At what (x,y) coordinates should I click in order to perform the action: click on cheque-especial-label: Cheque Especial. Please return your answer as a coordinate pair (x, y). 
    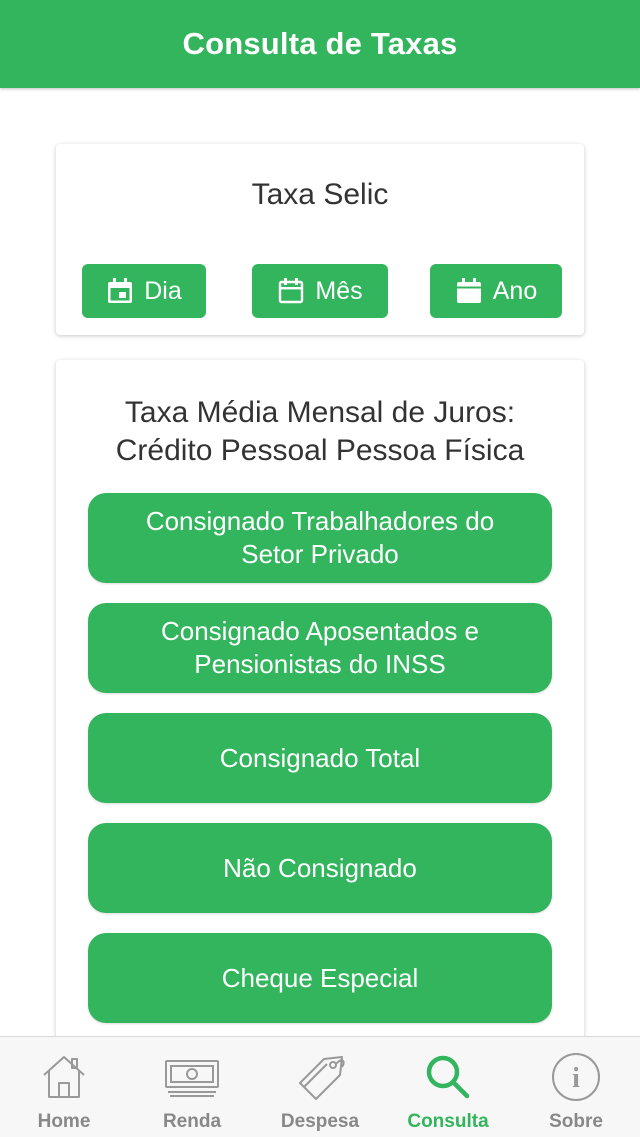
    Looking at the image, I should click on (320, 977).